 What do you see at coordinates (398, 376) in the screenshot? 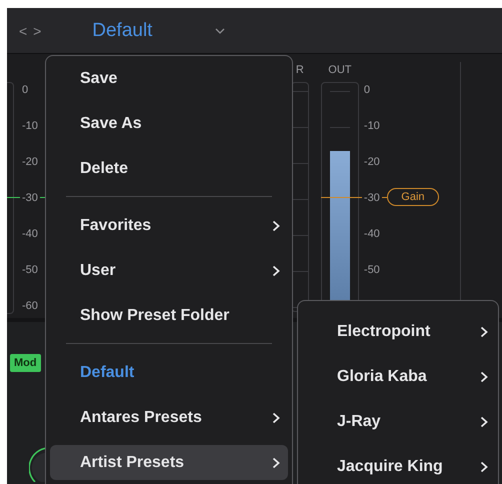
I see `menu-item: Gloria Kaba` at bounding box center [398, 376].